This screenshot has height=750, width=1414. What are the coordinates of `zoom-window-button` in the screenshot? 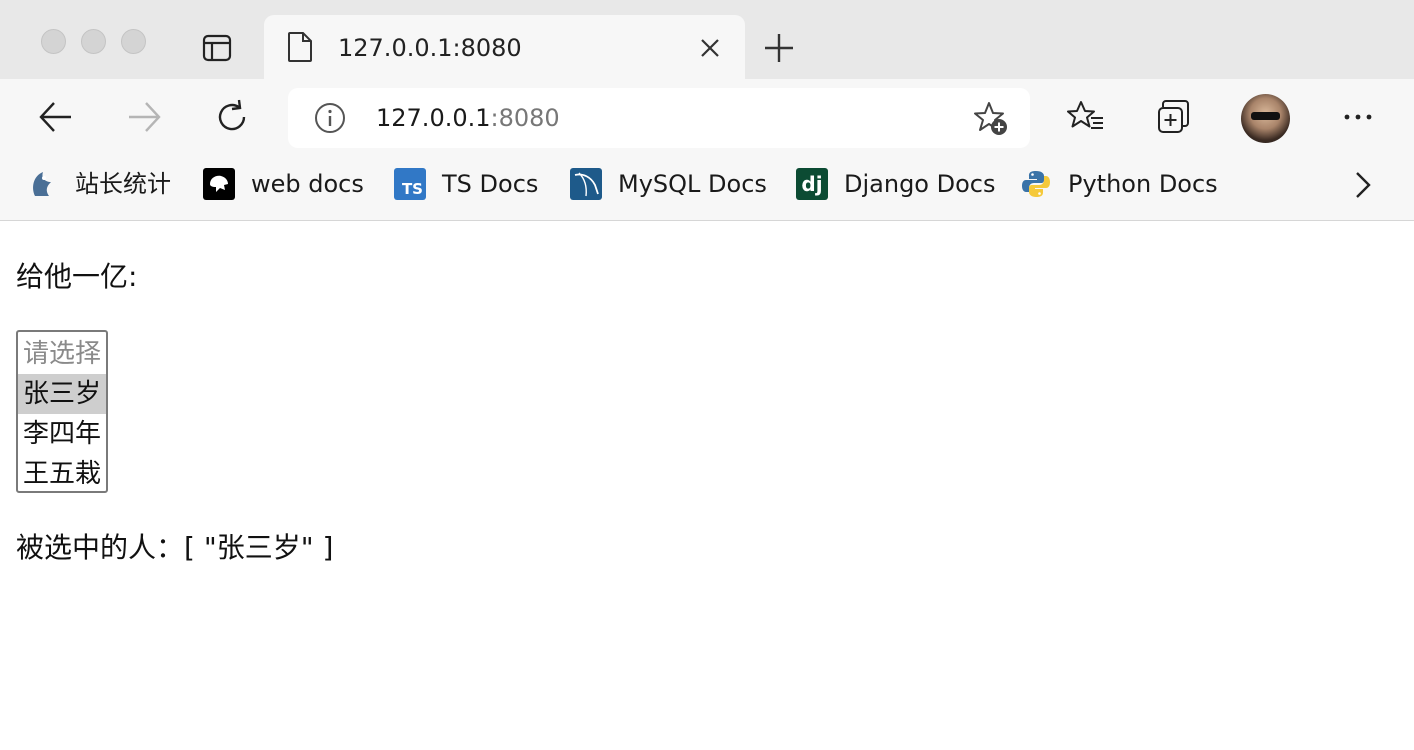 It's located at (133, 41).